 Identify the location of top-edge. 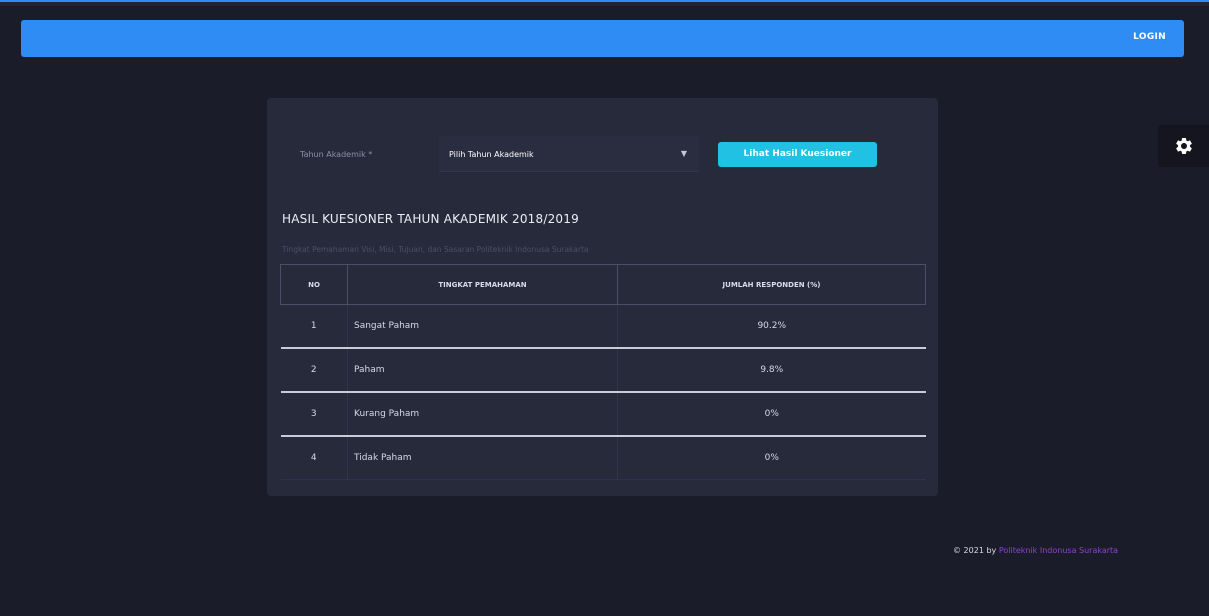
(604, 3).